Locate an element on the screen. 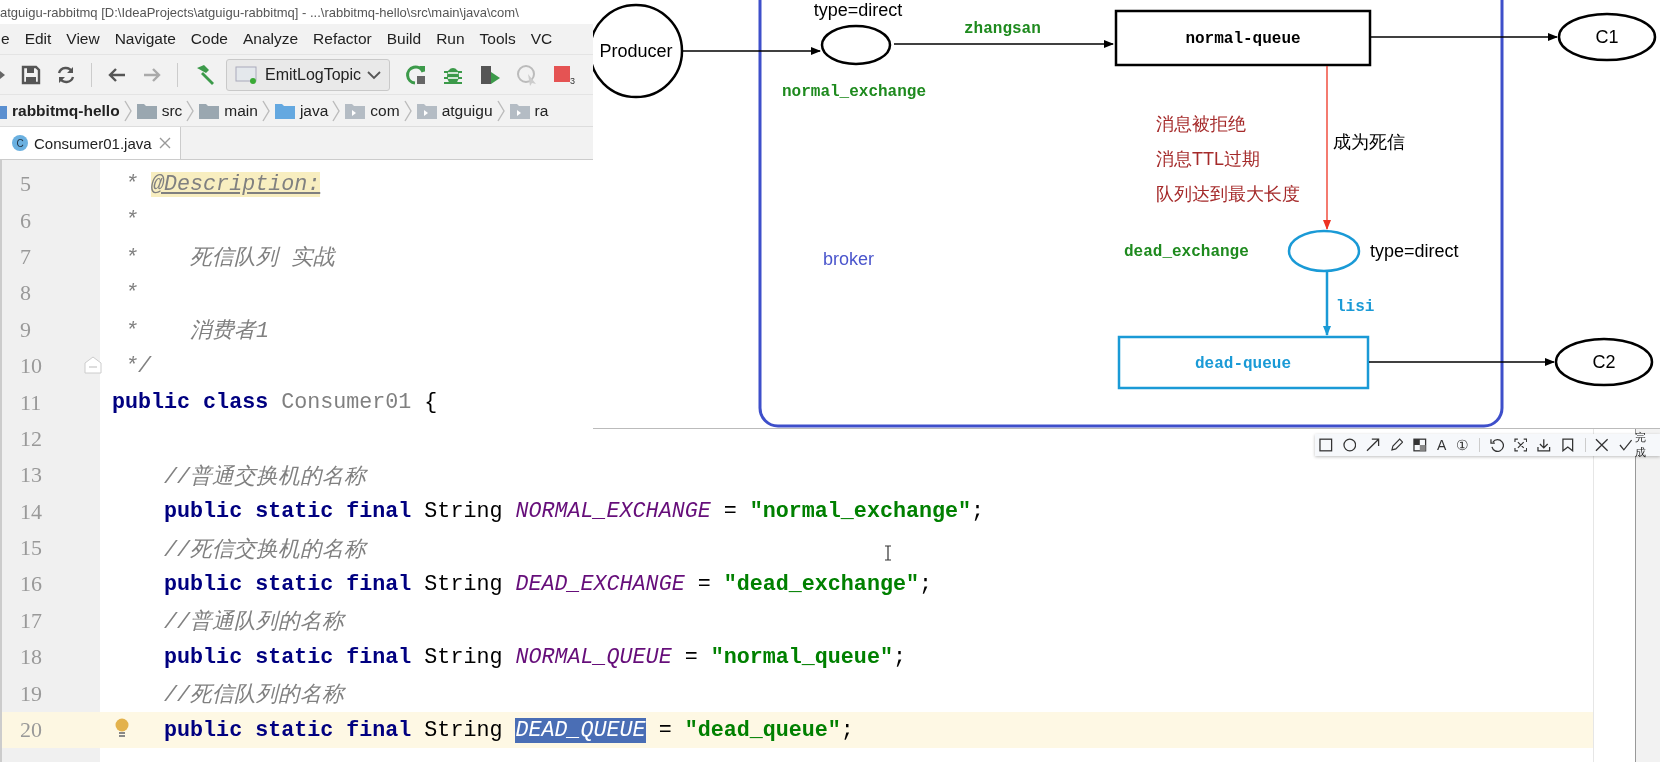 The width and height of the screenshot is (1660, 762). arrow-icon is located at coordinates (1373, 445).